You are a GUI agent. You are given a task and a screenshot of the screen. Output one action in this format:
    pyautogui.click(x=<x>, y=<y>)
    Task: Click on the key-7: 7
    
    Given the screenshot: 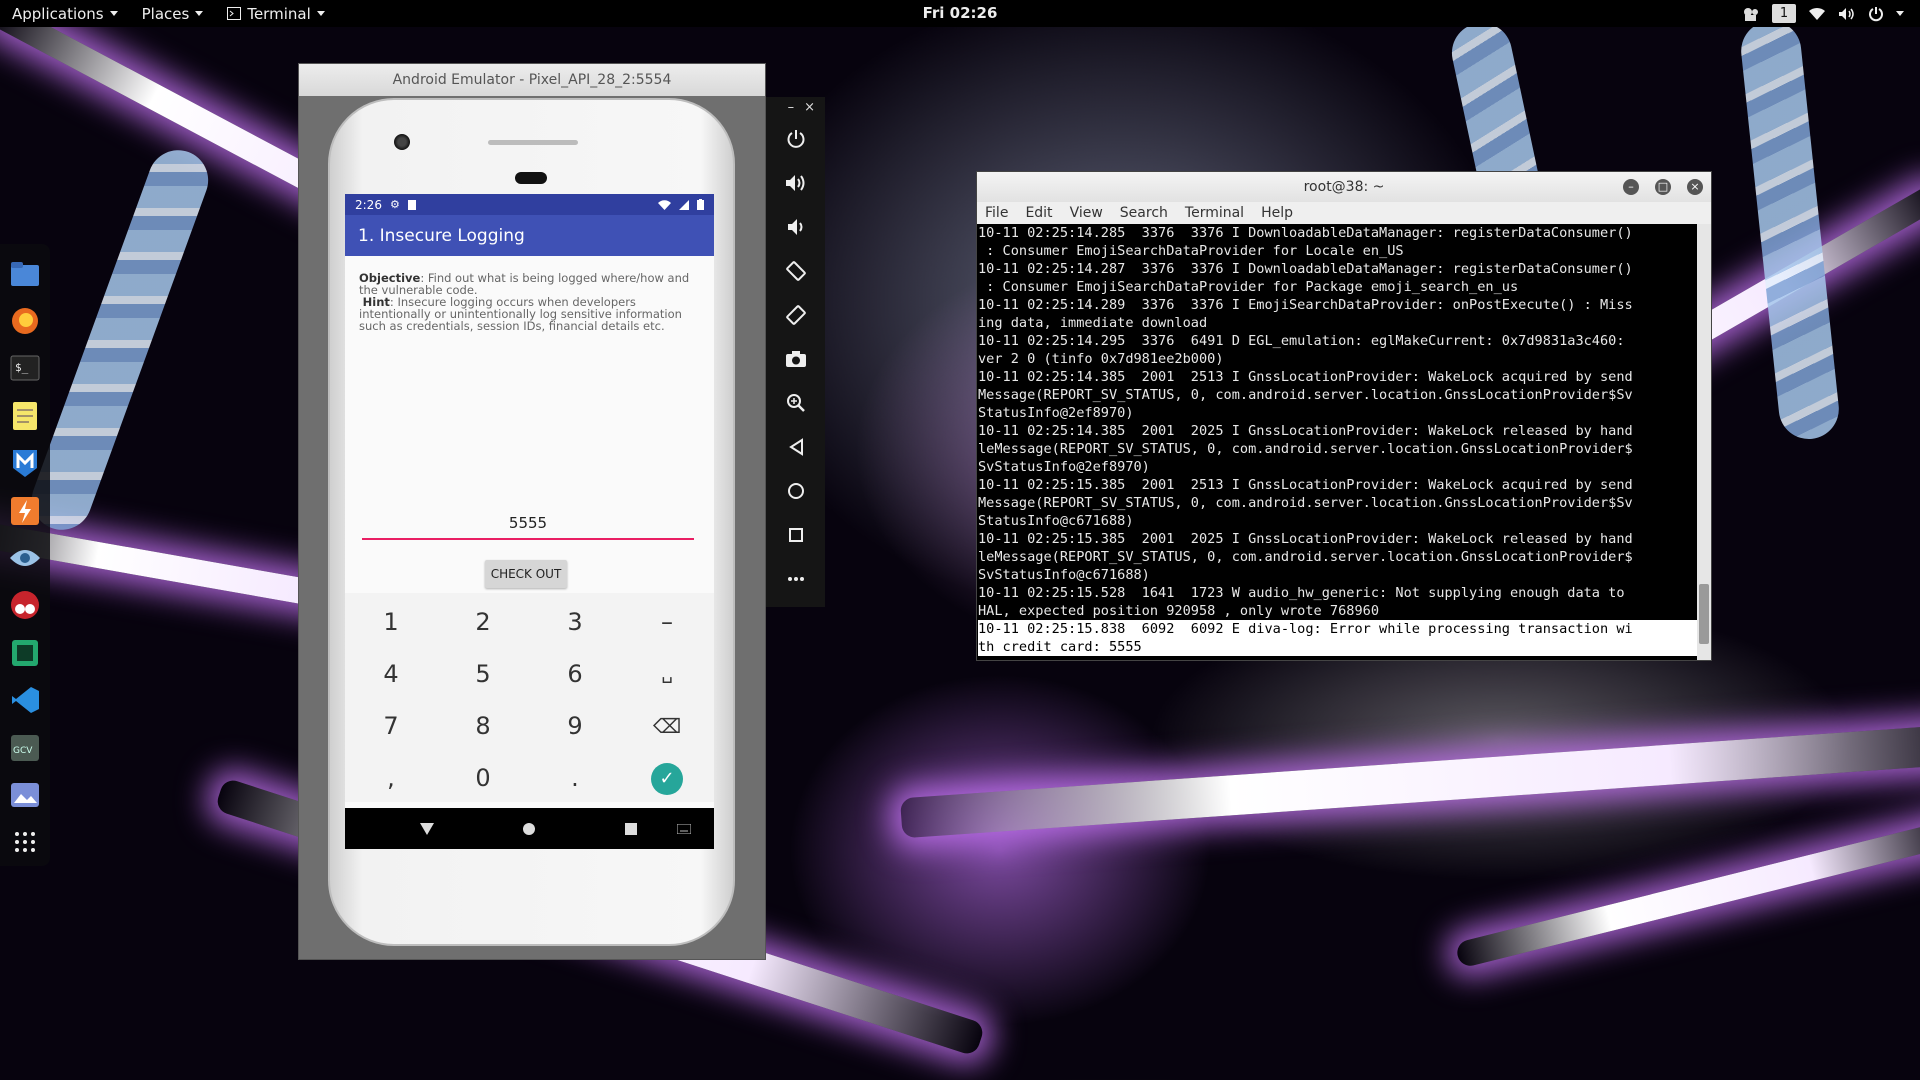 What is the action you would take?
    pyautogui.click(x=391, y=726)
    